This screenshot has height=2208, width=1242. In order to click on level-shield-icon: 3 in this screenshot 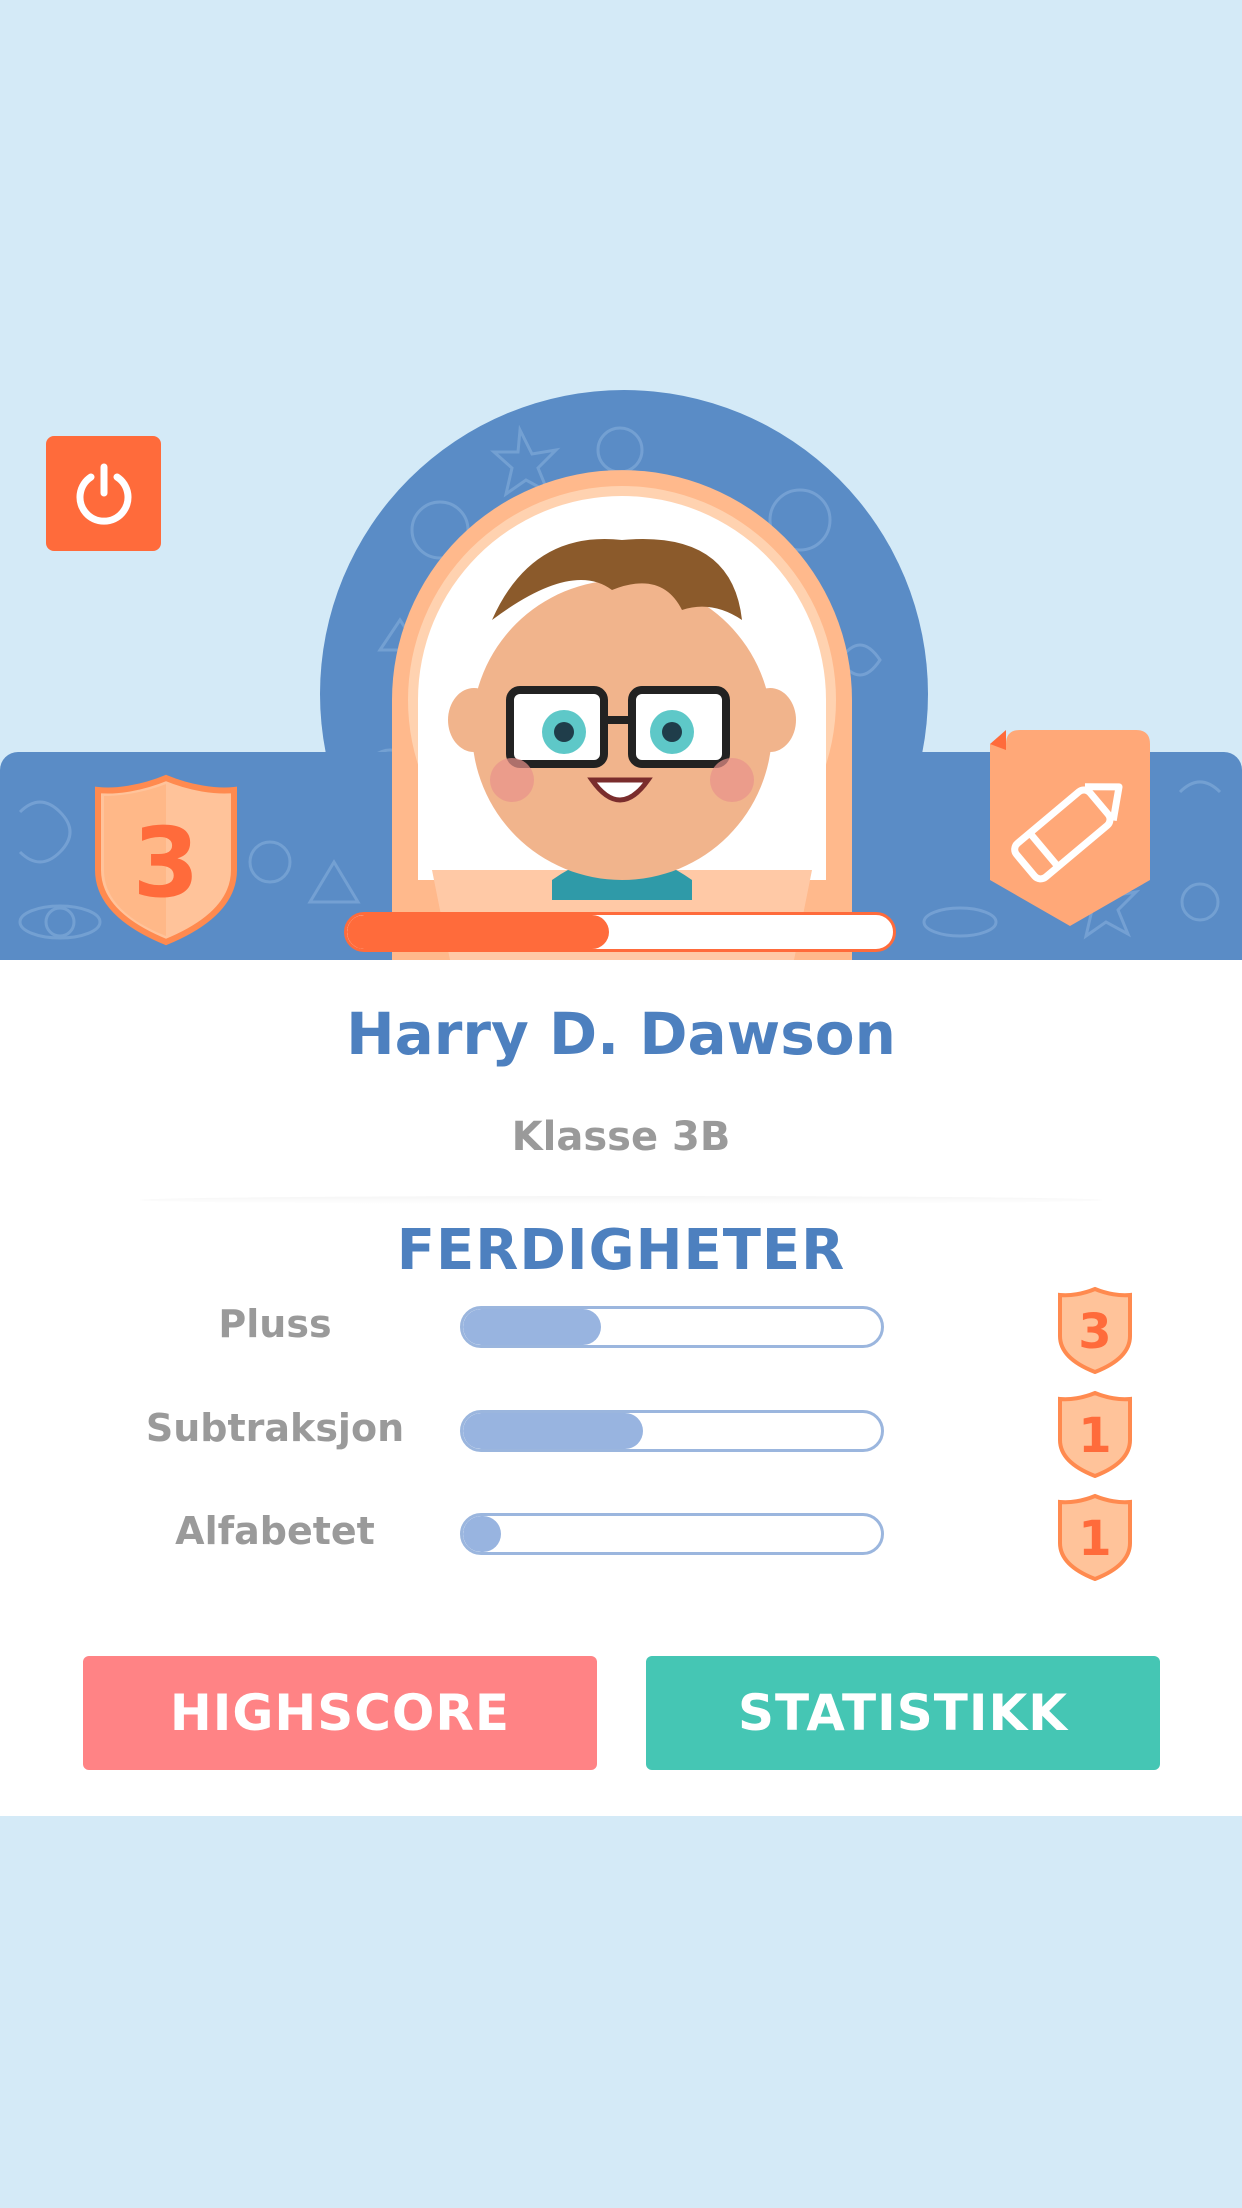, I will do `click(166, 860)`.